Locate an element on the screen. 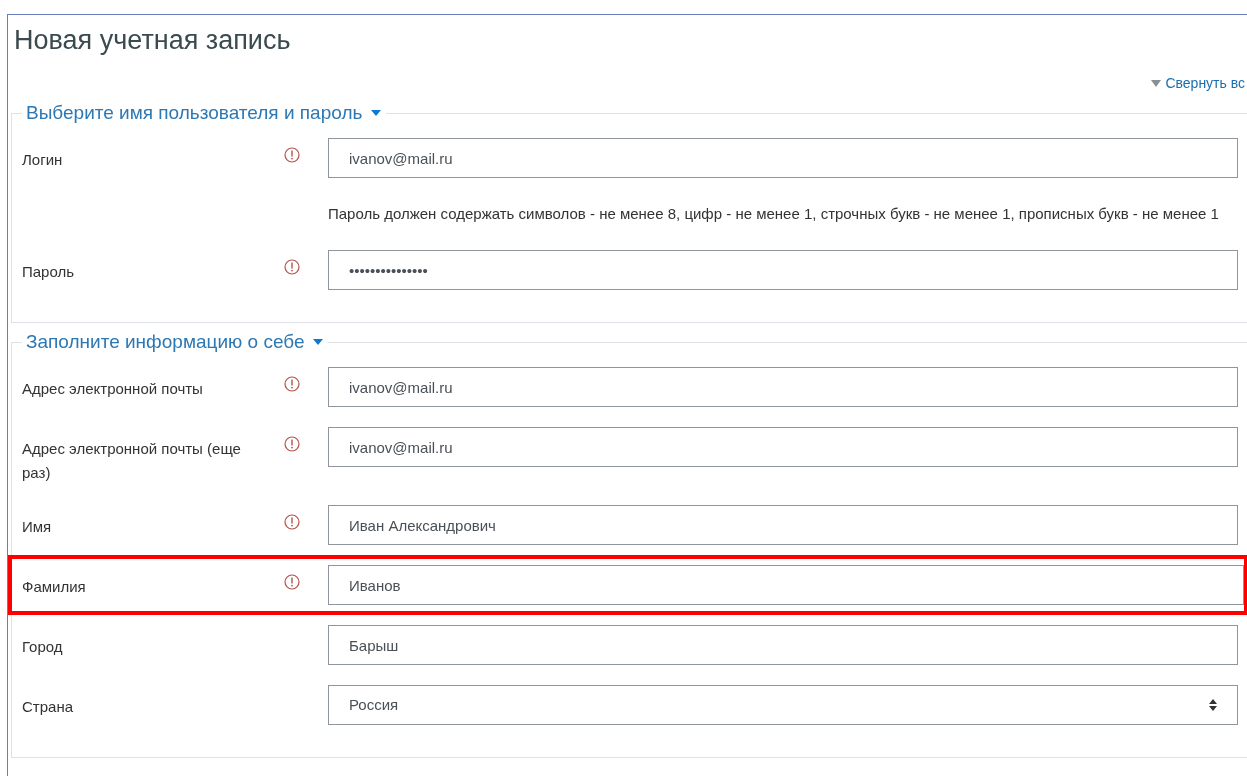 The height and width of the screenshot is (776, 1247). field-label: Страна is located at coordinates (47, 706).